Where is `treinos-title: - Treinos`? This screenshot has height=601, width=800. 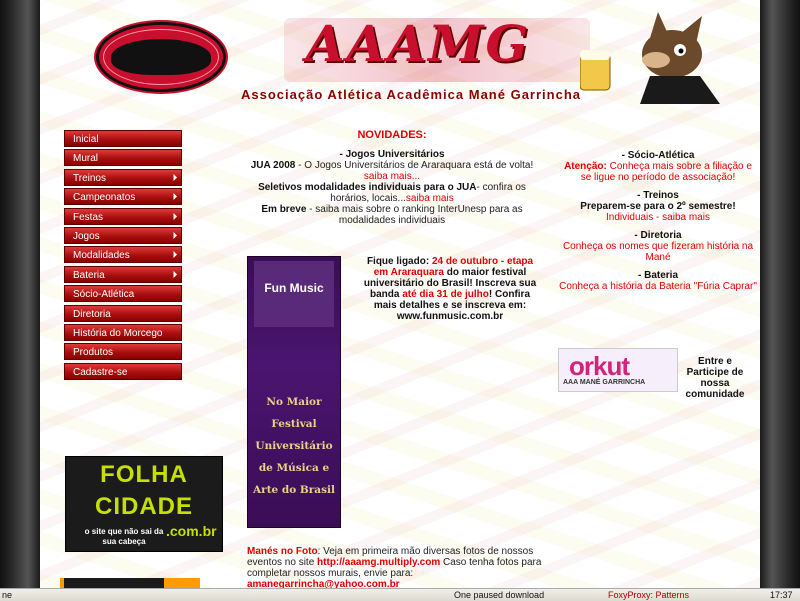
treinos-title: - Treinos is located at coordinates (658, 195).